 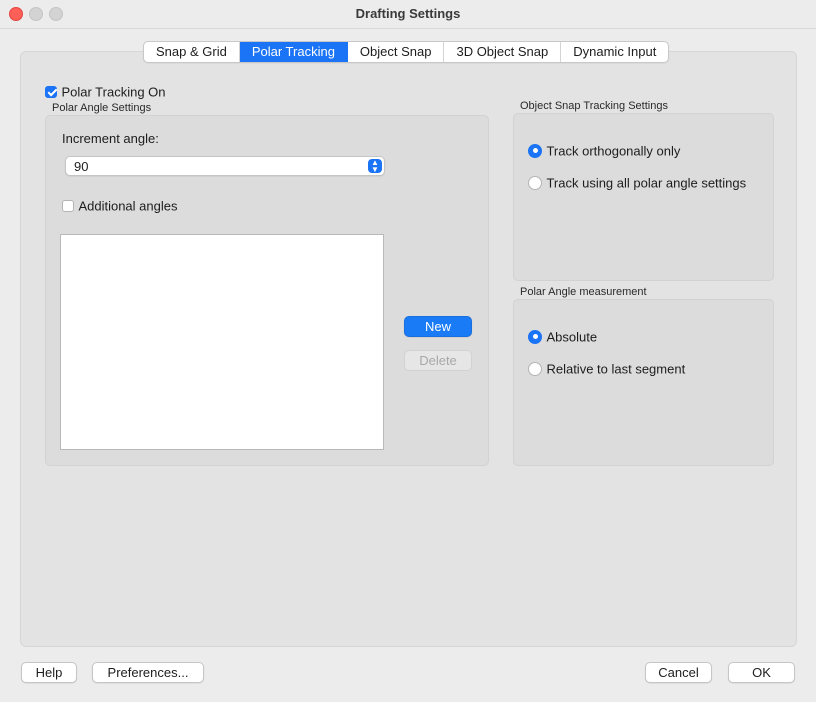 I want to click on absolute-label: Absolute, so click(x=572, y=337).